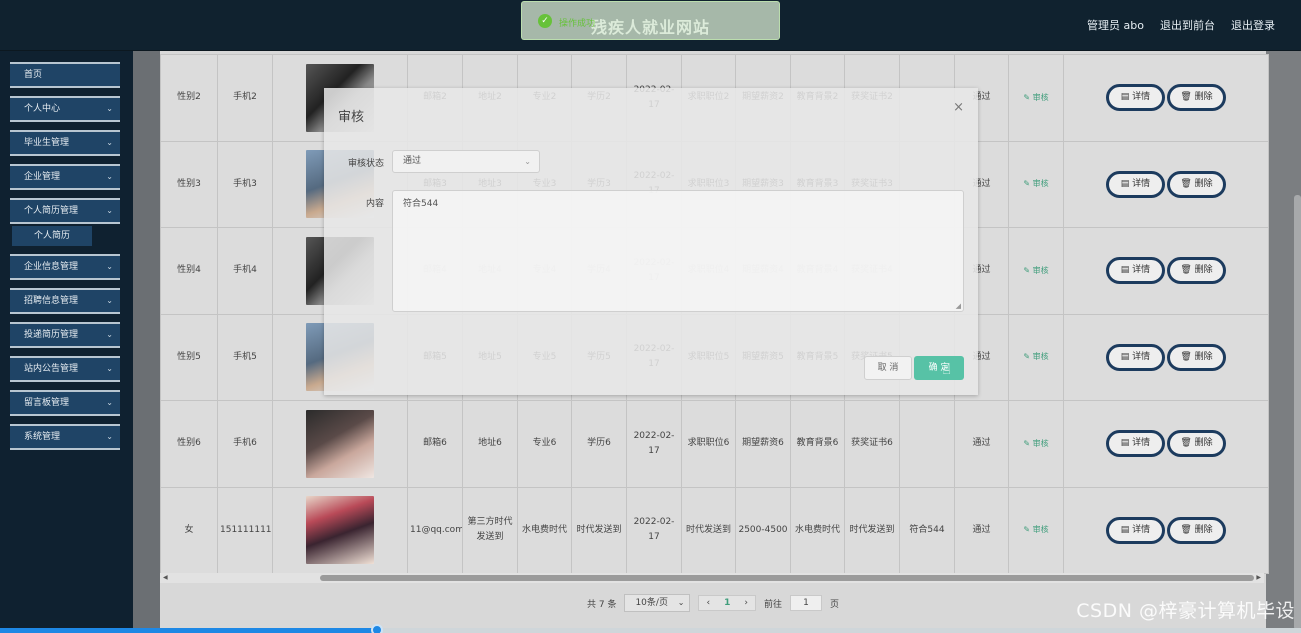 The width and height of the screenshot is (1301, 633). What do you see at coordinates (678, 251) in the screenshot?
I see `review-content-textarea: 符合544 ◢` at bounding box center [678, 251].